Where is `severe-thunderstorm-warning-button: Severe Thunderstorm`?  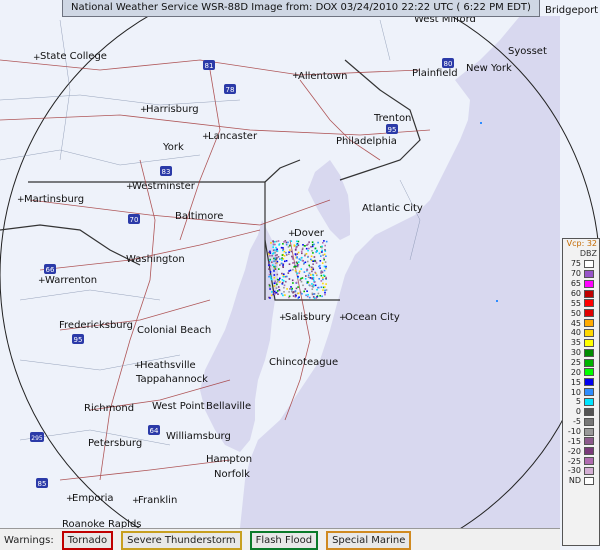 severe-thunderstorm-warning-button: Severe Thunderstorm is located at coordinates (181, 540).